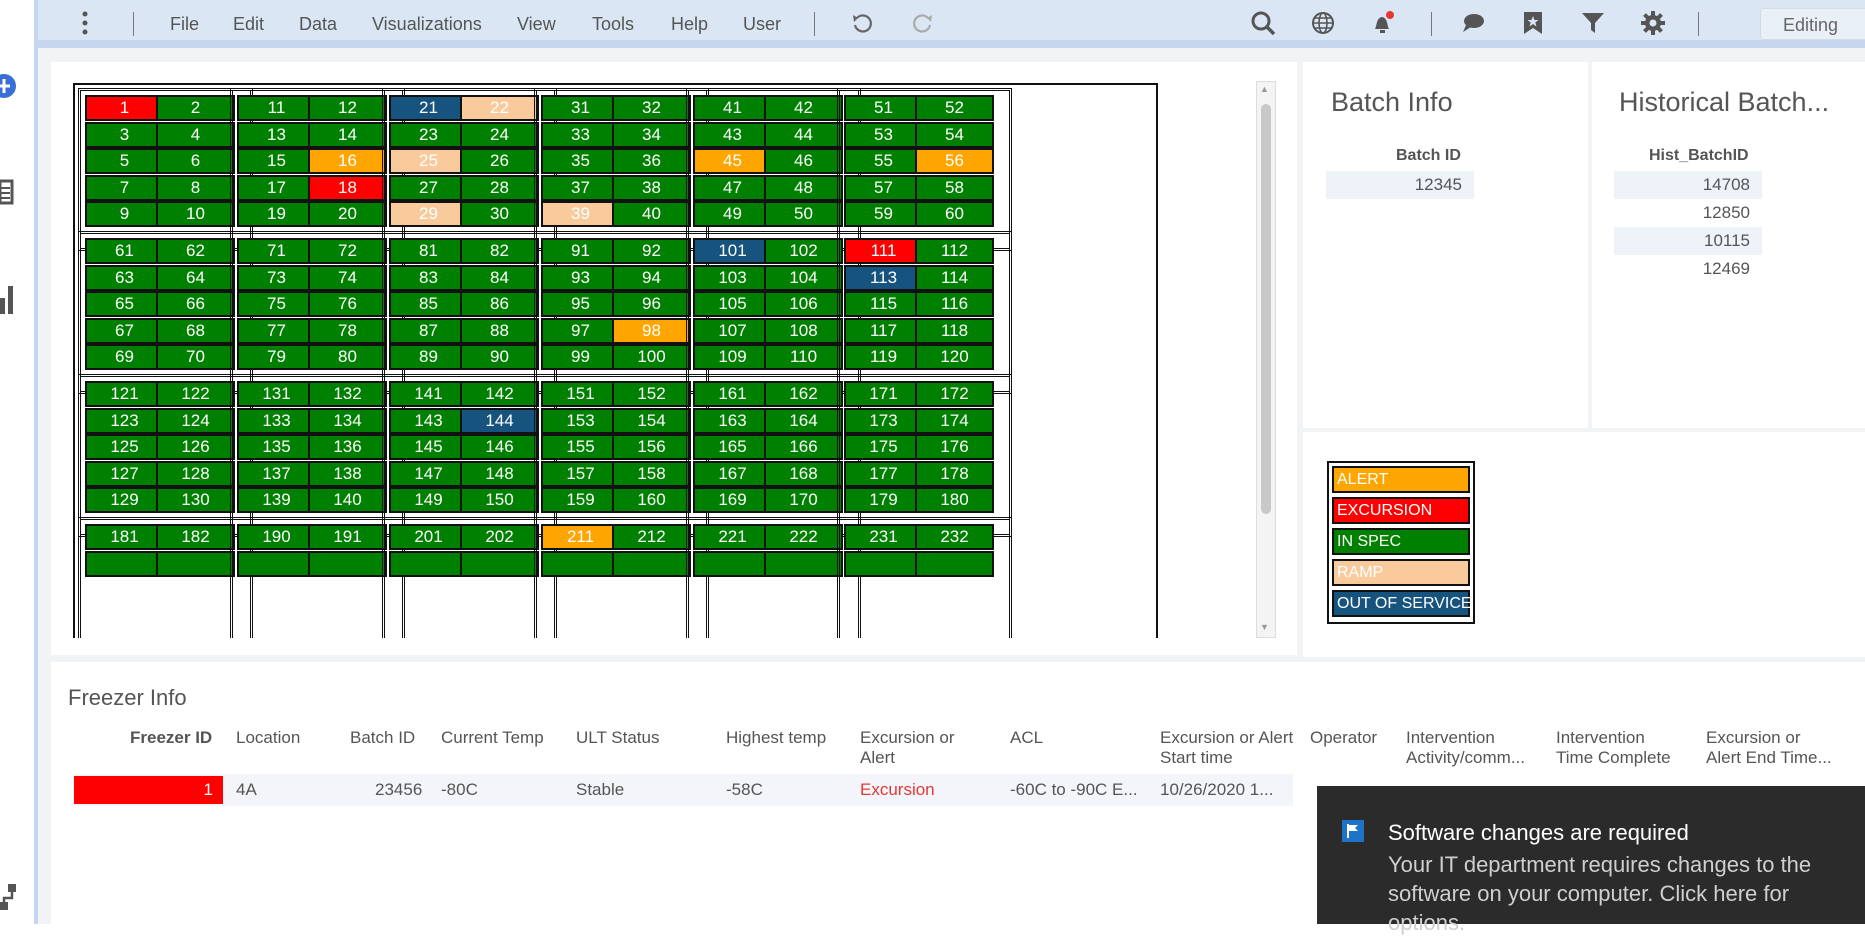  What do you see at coordinates (883, 500) in the screenshot?
I see `freezer-cell: 179` at bounding box center [883, 500].